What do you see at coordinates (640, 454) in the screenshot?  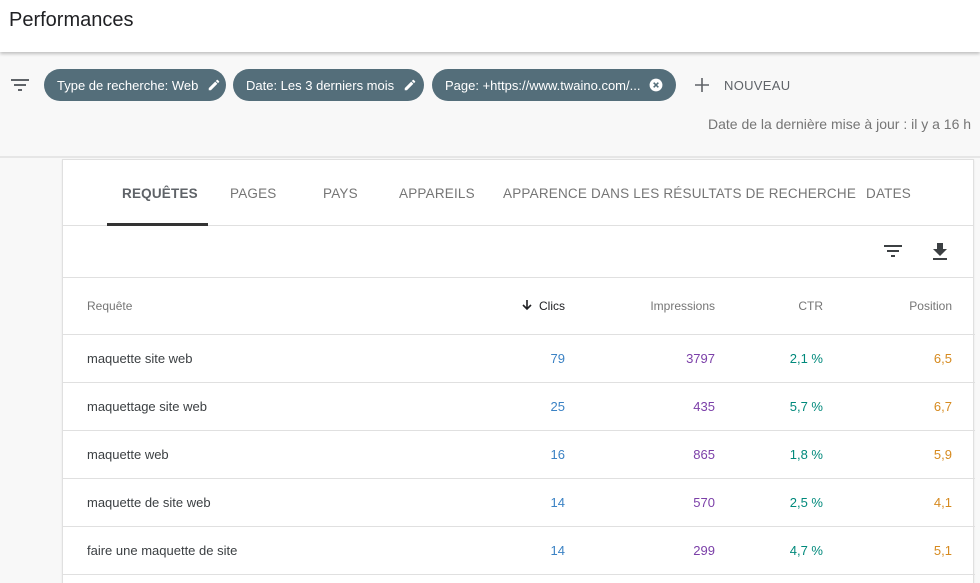 I see `impressions-cell: 865` at bounding box center [640, 454].